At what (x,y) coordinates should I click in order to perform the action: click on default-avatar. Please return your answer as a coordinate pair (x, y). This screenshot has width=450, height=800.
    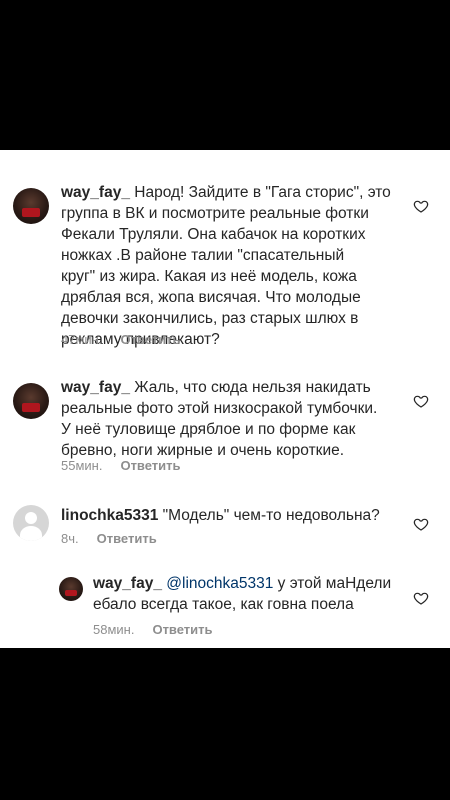
    Looking at the image, I should click on (31, 523).